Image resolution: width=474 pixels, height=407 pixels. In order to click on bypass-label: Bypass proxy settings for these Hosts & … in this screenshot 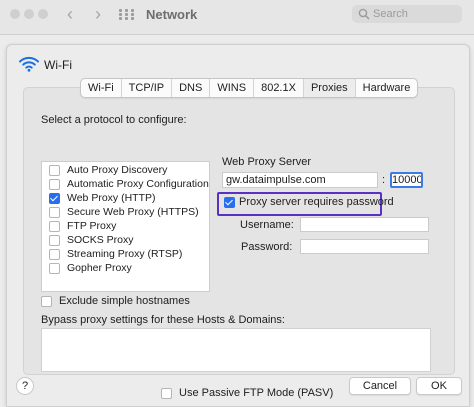, I will do `click(163, 320)`.